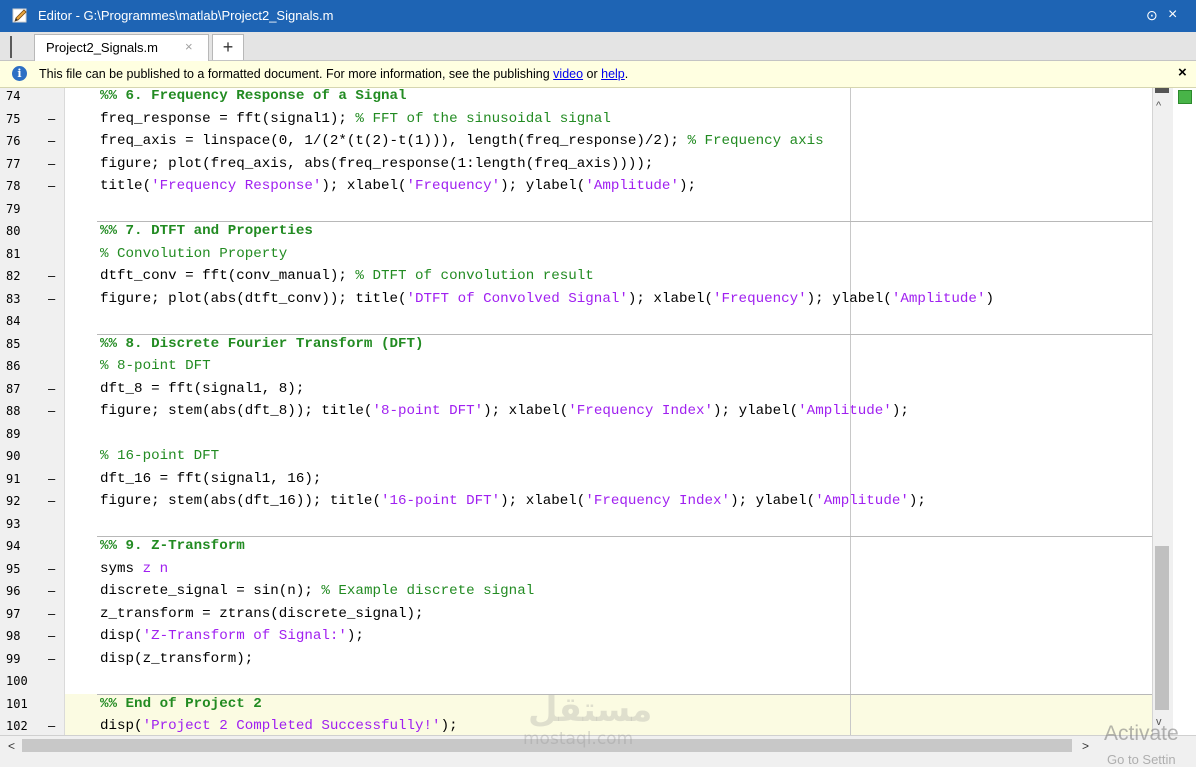 This screenshot has height=767, width=1196. Describe the element at coordinates (228, 47) in the screenshot. I see `new-tab-button: +` at that location.